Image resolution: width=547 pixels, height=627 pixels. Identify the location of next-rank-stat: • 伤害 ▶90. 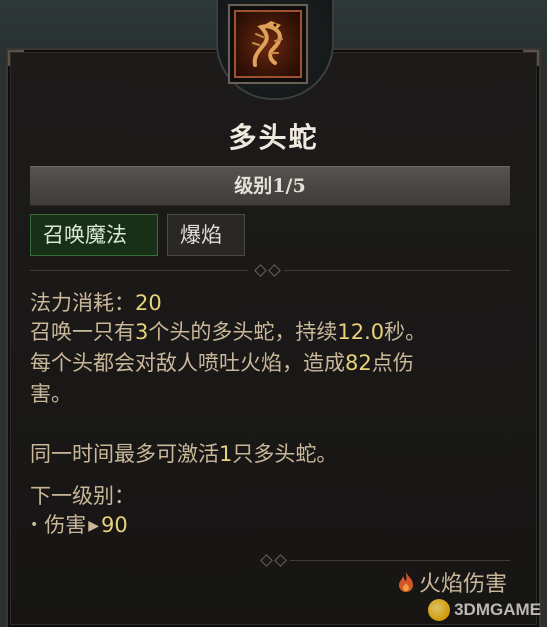
(79, 527).